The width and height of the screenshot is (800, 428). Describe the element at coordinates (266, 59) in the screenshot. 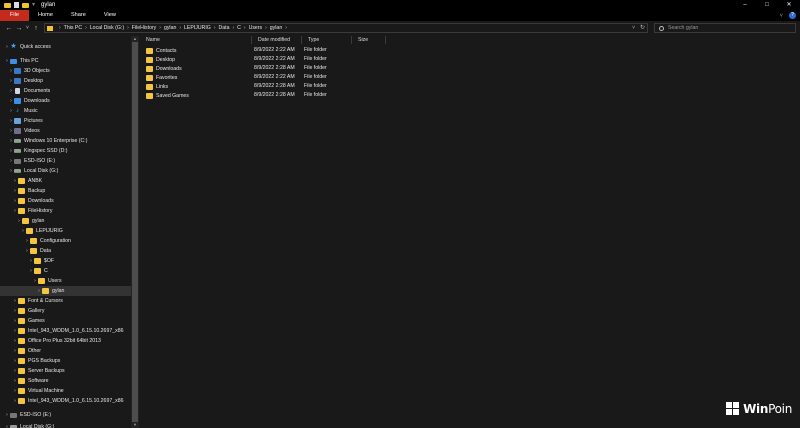

I see `file-row: Desktop 8/9/2022 2:22 AM File folder` at that location.